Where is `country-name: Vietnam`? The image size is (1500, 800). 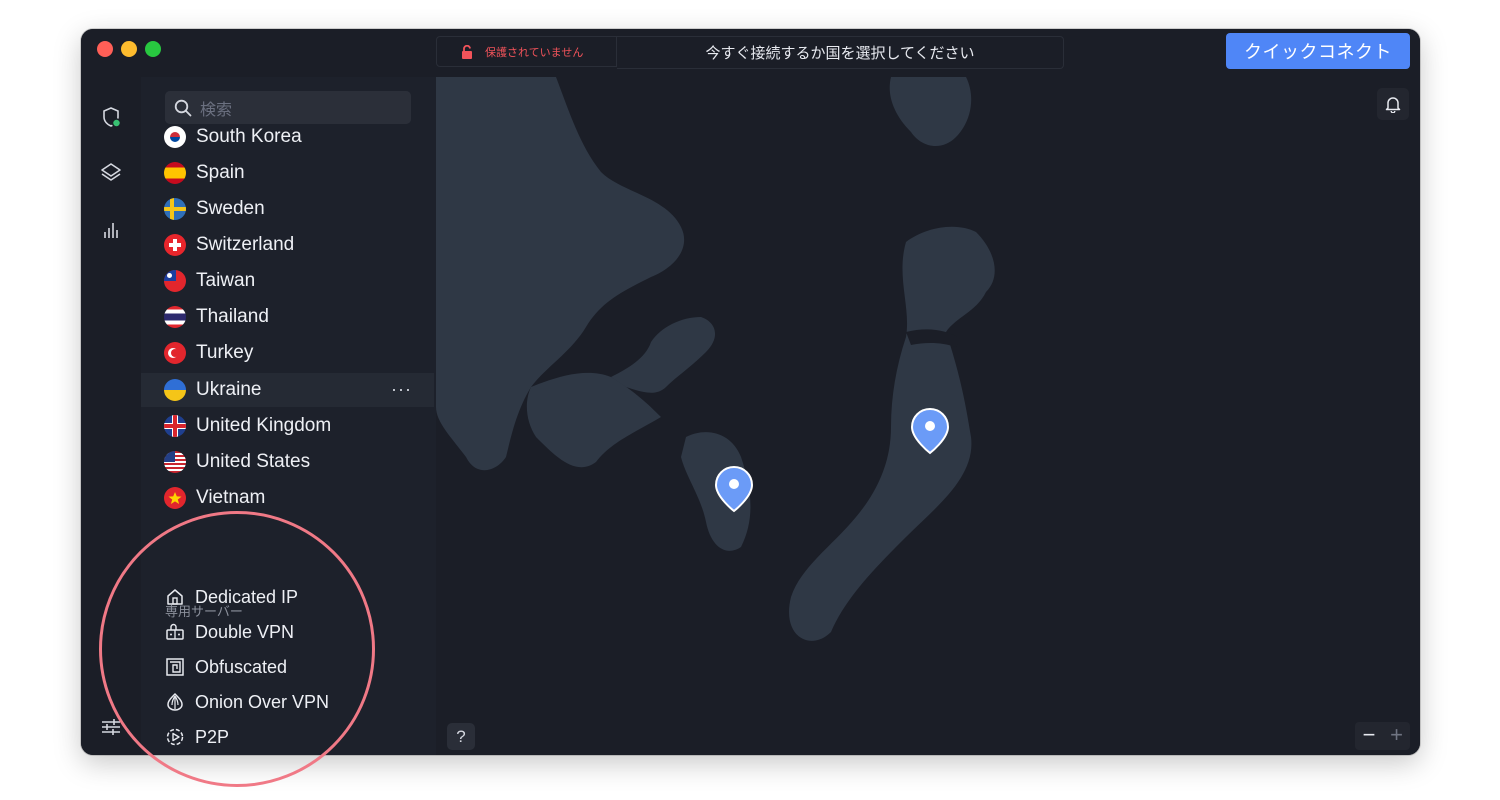
country-name: Vietnam is located at coordinates (231, 497).